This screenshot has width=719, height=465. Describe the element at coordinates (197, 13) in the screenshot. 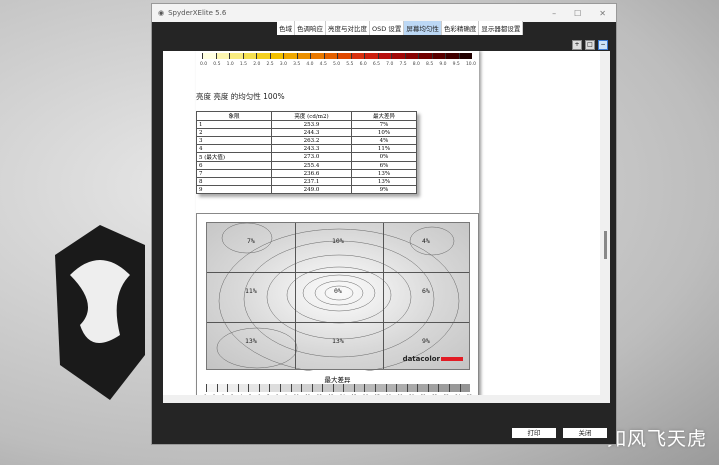

I see `window-title: SpyderXElite 5.6` at that location.